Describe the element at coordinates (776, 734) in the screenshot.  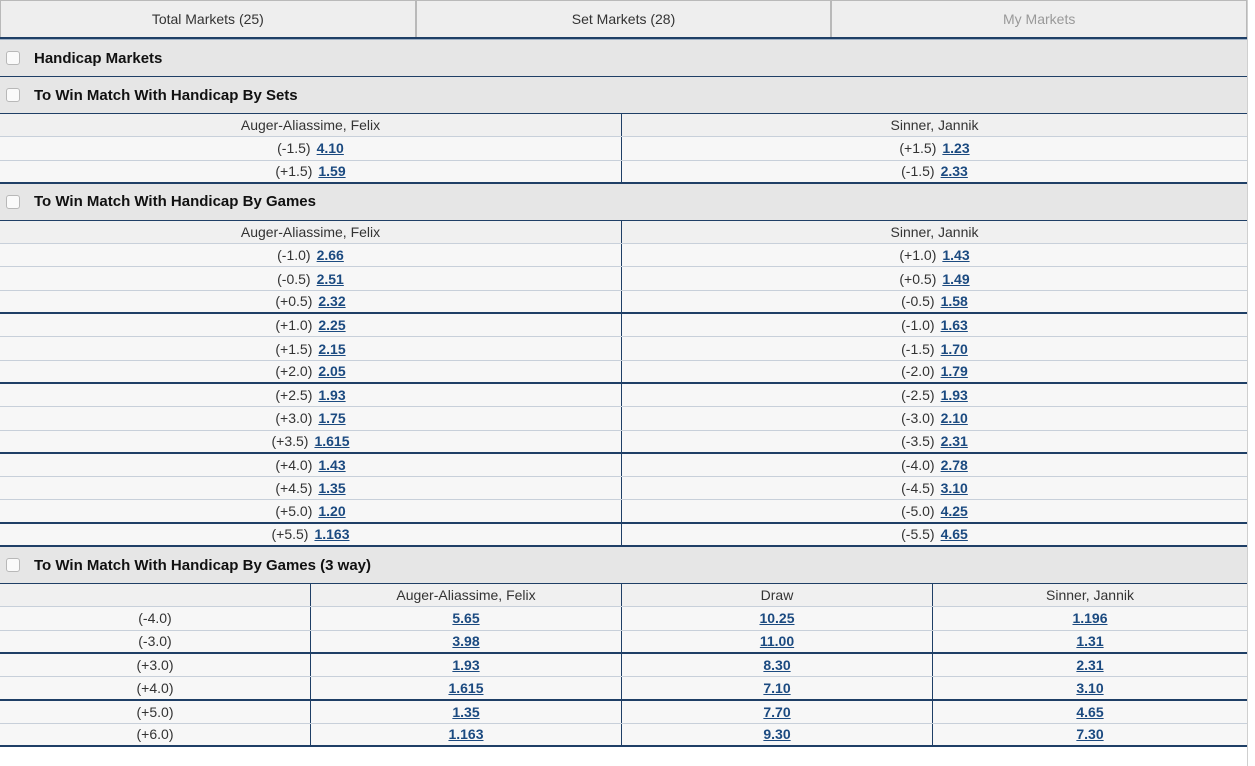
I see `draw-odds-link: 9.30` at that location.